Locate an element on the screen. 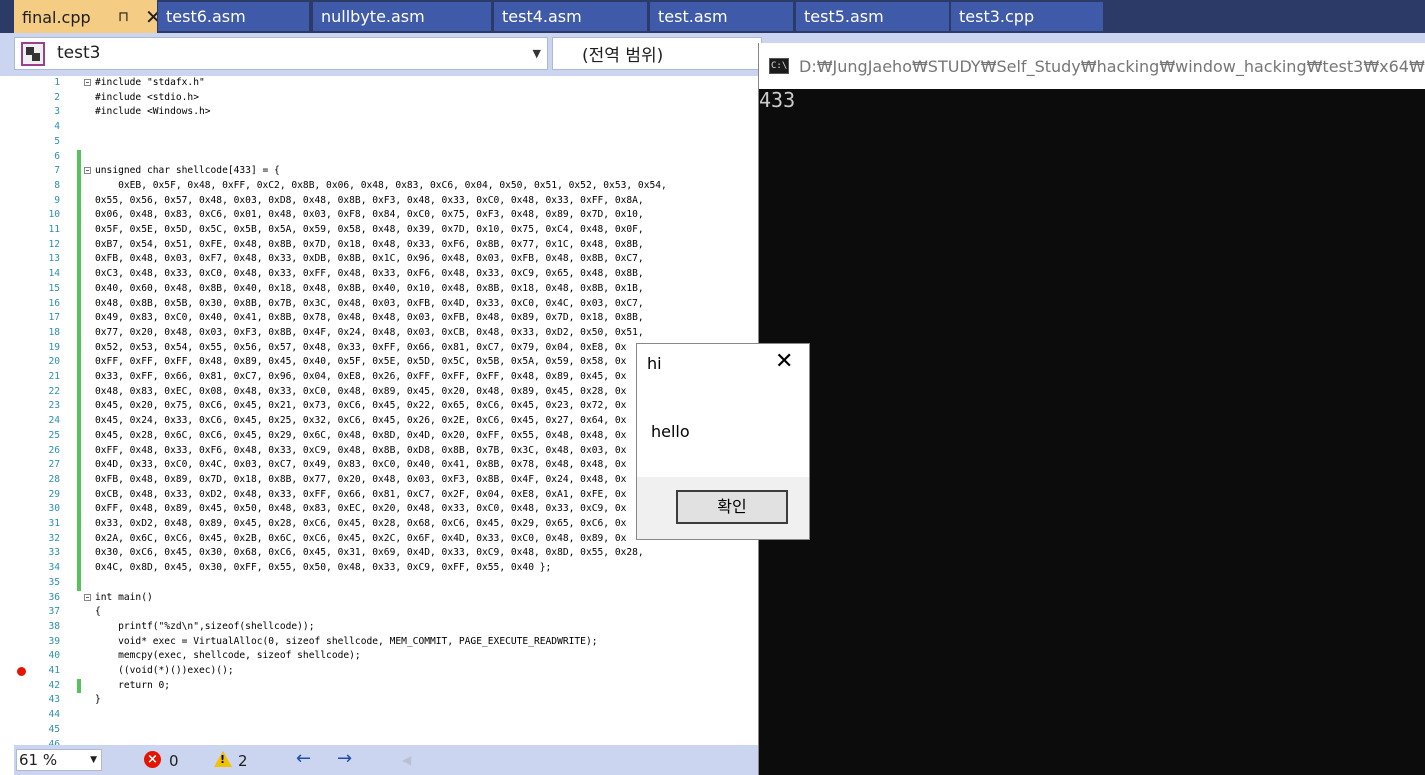 Image resolution: width=1425 pixels, height=775 pixels. code-line: 38 printf("%zd\n",sizeof(shellcode)); is located at coordinates (386, 627).